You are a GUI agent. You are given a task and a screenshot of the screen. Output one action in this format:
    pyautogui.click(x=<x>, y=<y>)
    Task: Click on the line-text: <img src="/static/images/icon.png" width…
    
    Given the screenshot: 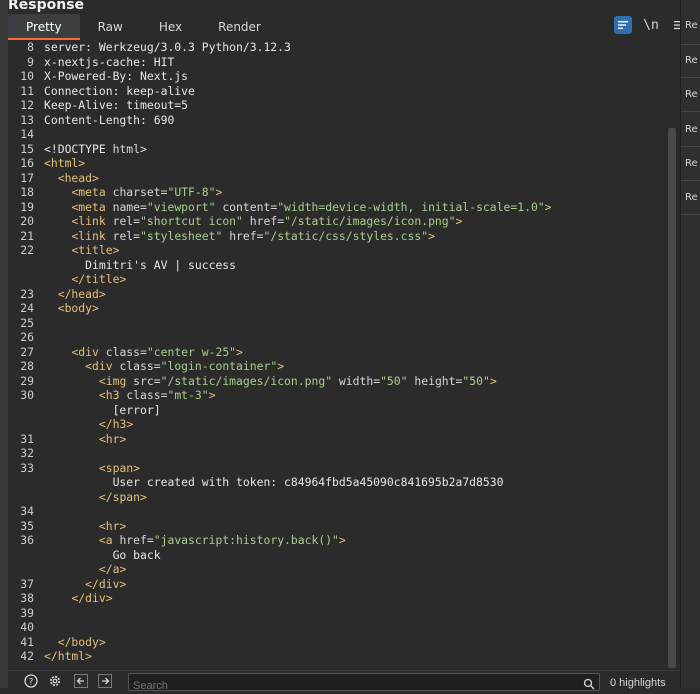 What is the action you would take?
    pyautogui.click(x=297, y=380)
    